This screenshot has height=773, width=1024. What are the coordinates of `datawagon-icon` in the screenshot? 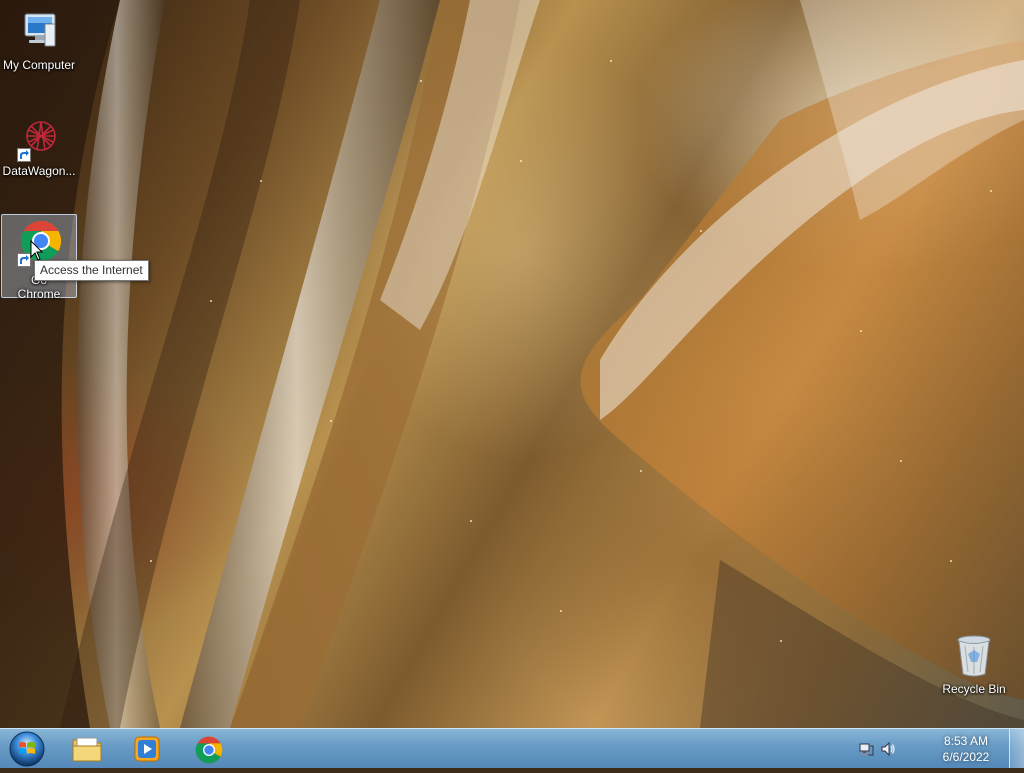 It's located at (39, 138).